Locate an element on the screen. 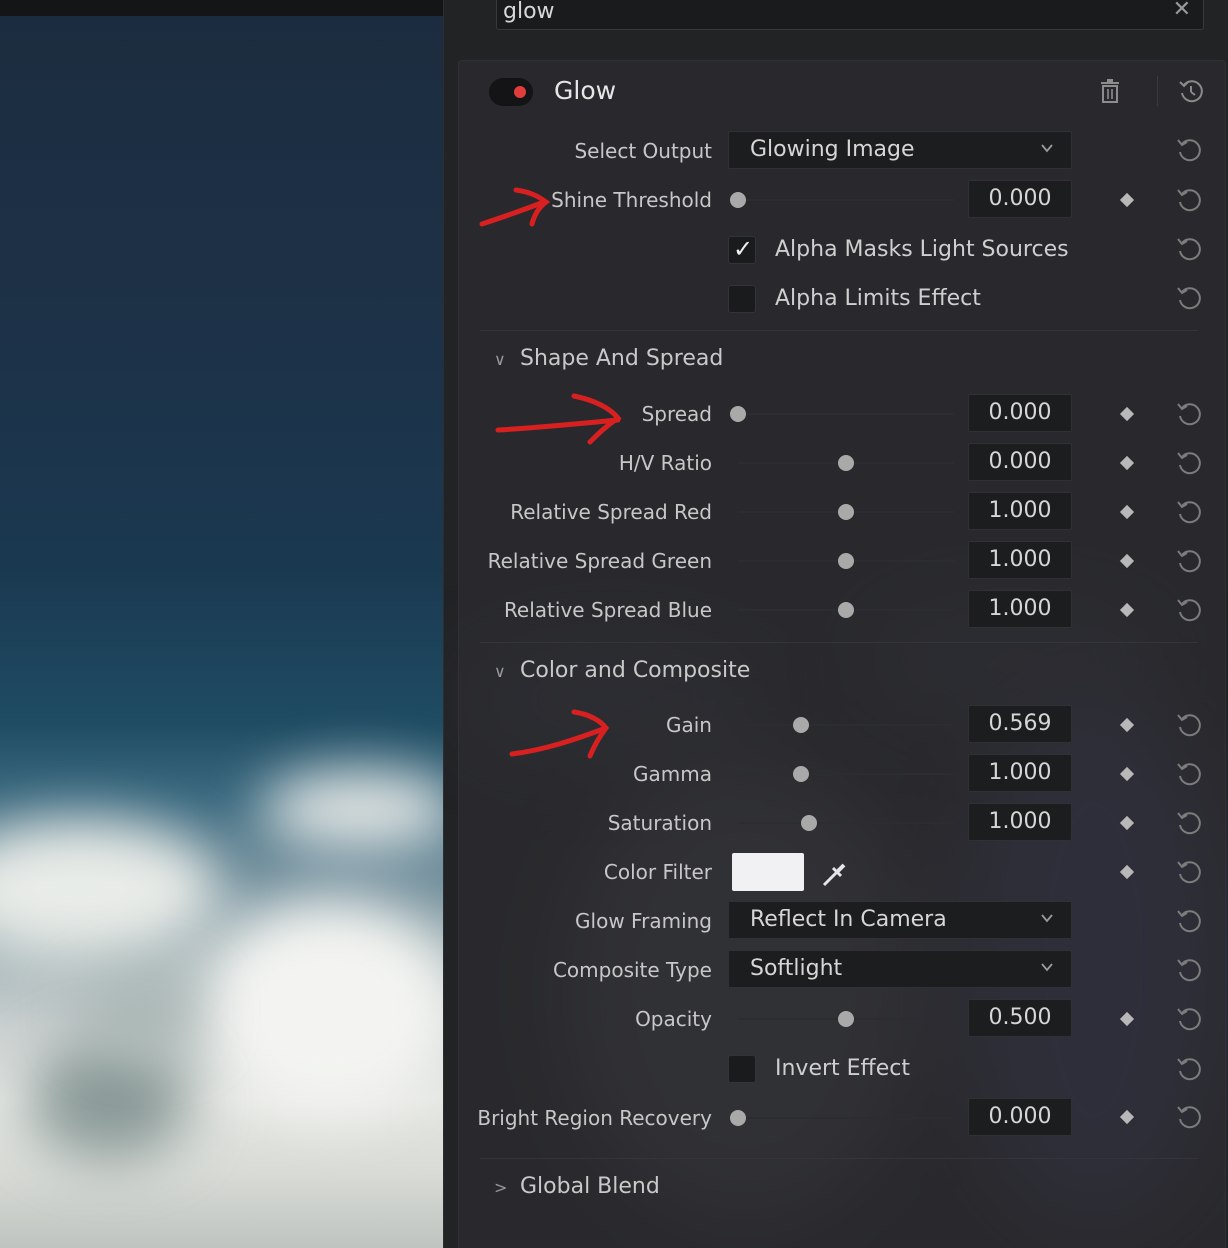 This screenshot has height=1248, width=1228. alpha-masks-checkbox: ✓ is located at coordinates (742, 249).